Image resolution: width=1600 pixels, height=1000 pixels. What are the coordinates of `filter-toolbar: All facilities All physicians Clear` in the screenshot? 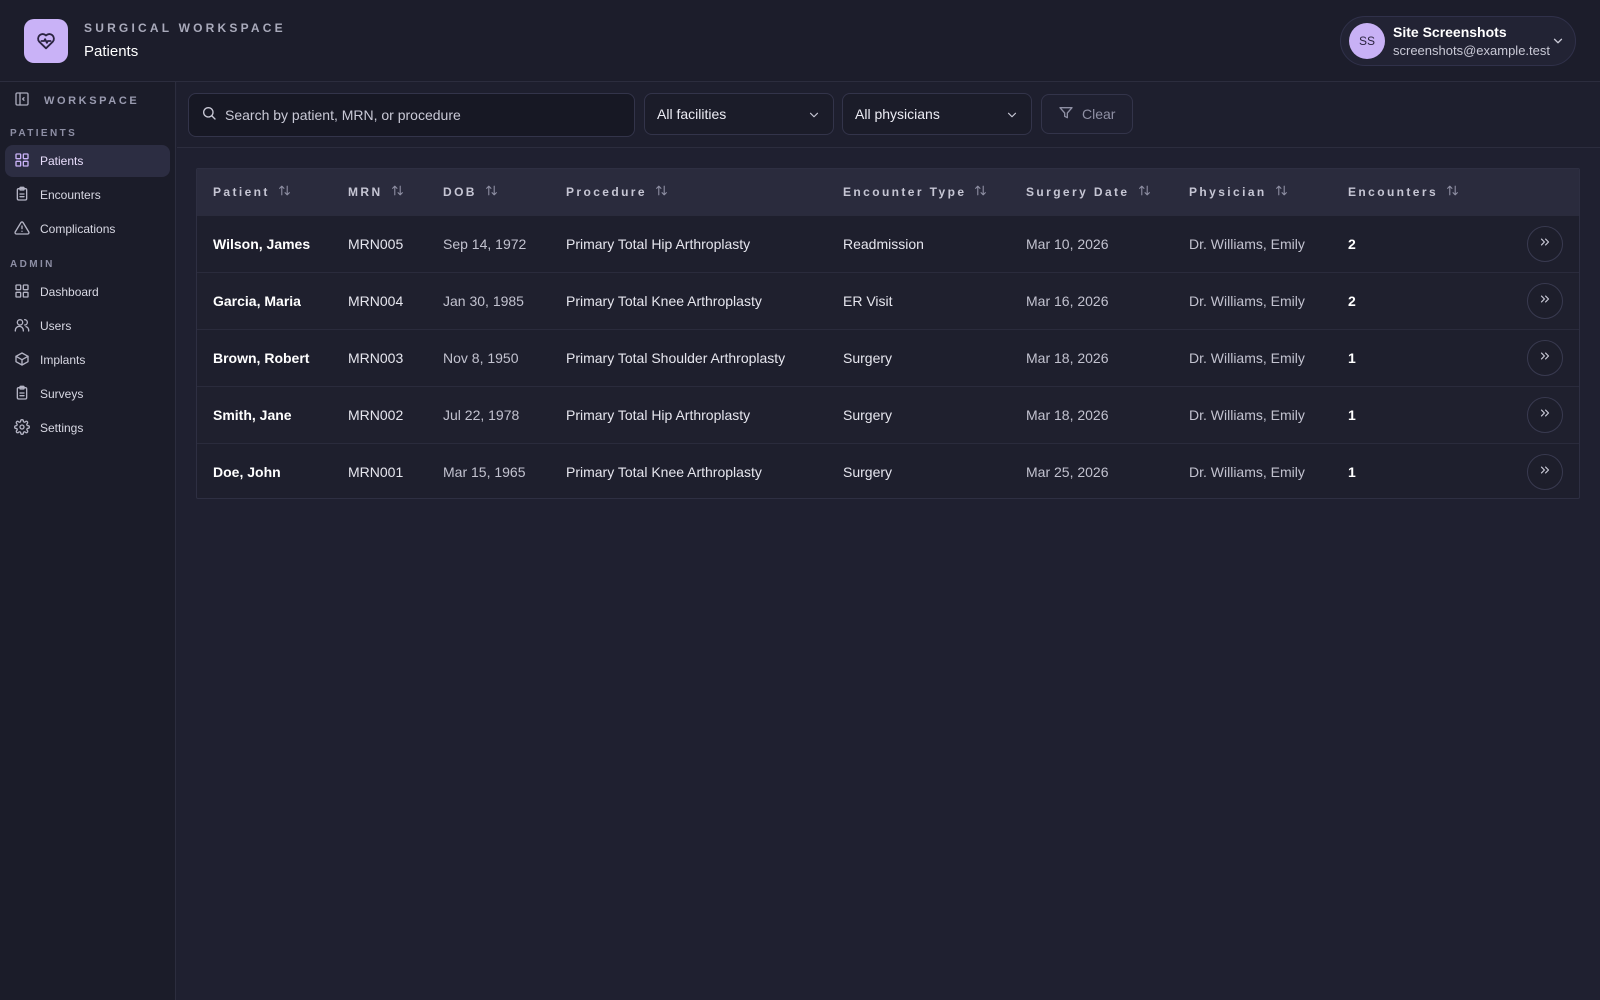 It's located at (888, 115).